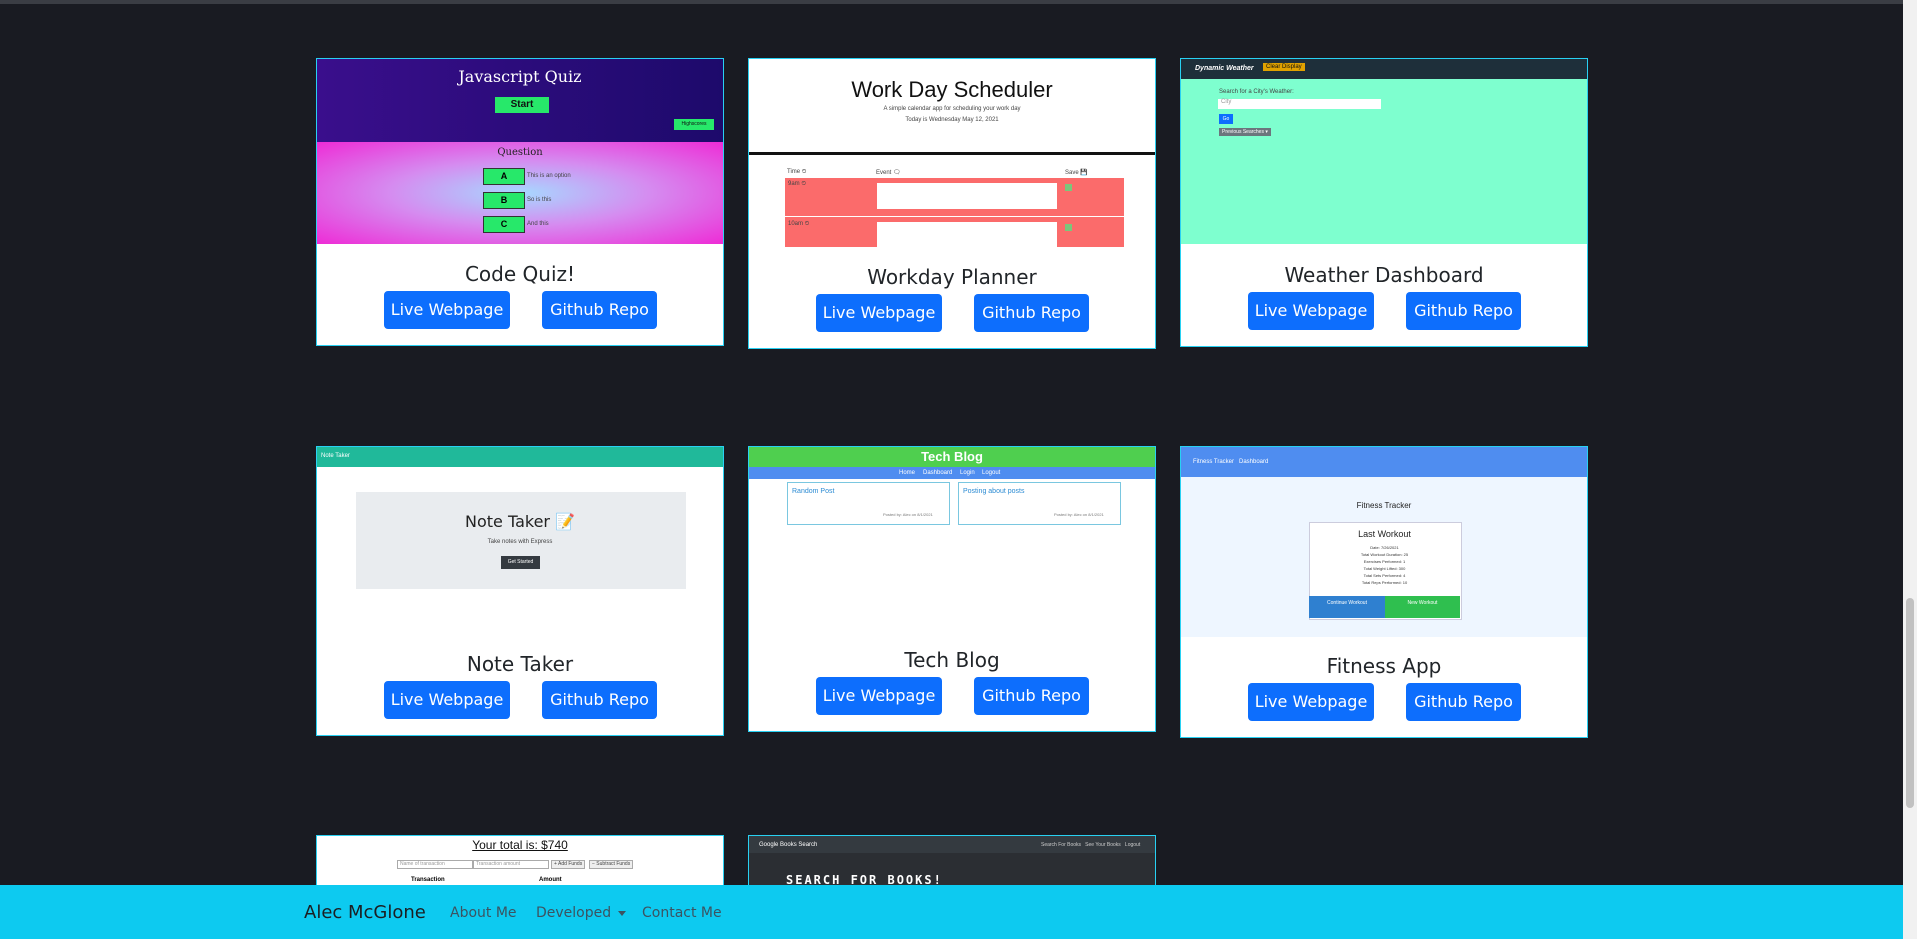 This screenshot has height=939, width=1917. Describe the element at coordinates (1256, 92) in the screenshot. I see `preview-search-label: Search for a City's Weather:` at that location.